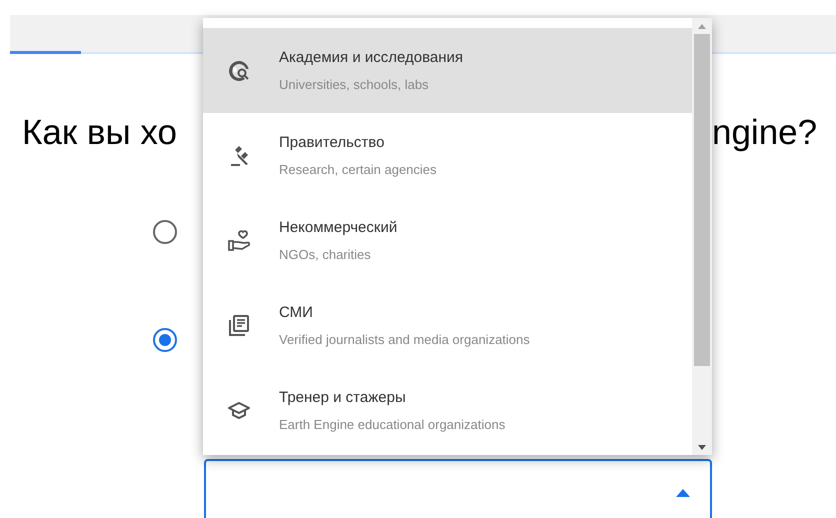 The width and height of the screenshot is (836, 518). What do you see at coordinates (702, 200) in the screenshot?
I see `scrollbar-thumb` at bounding box center [702, 200].